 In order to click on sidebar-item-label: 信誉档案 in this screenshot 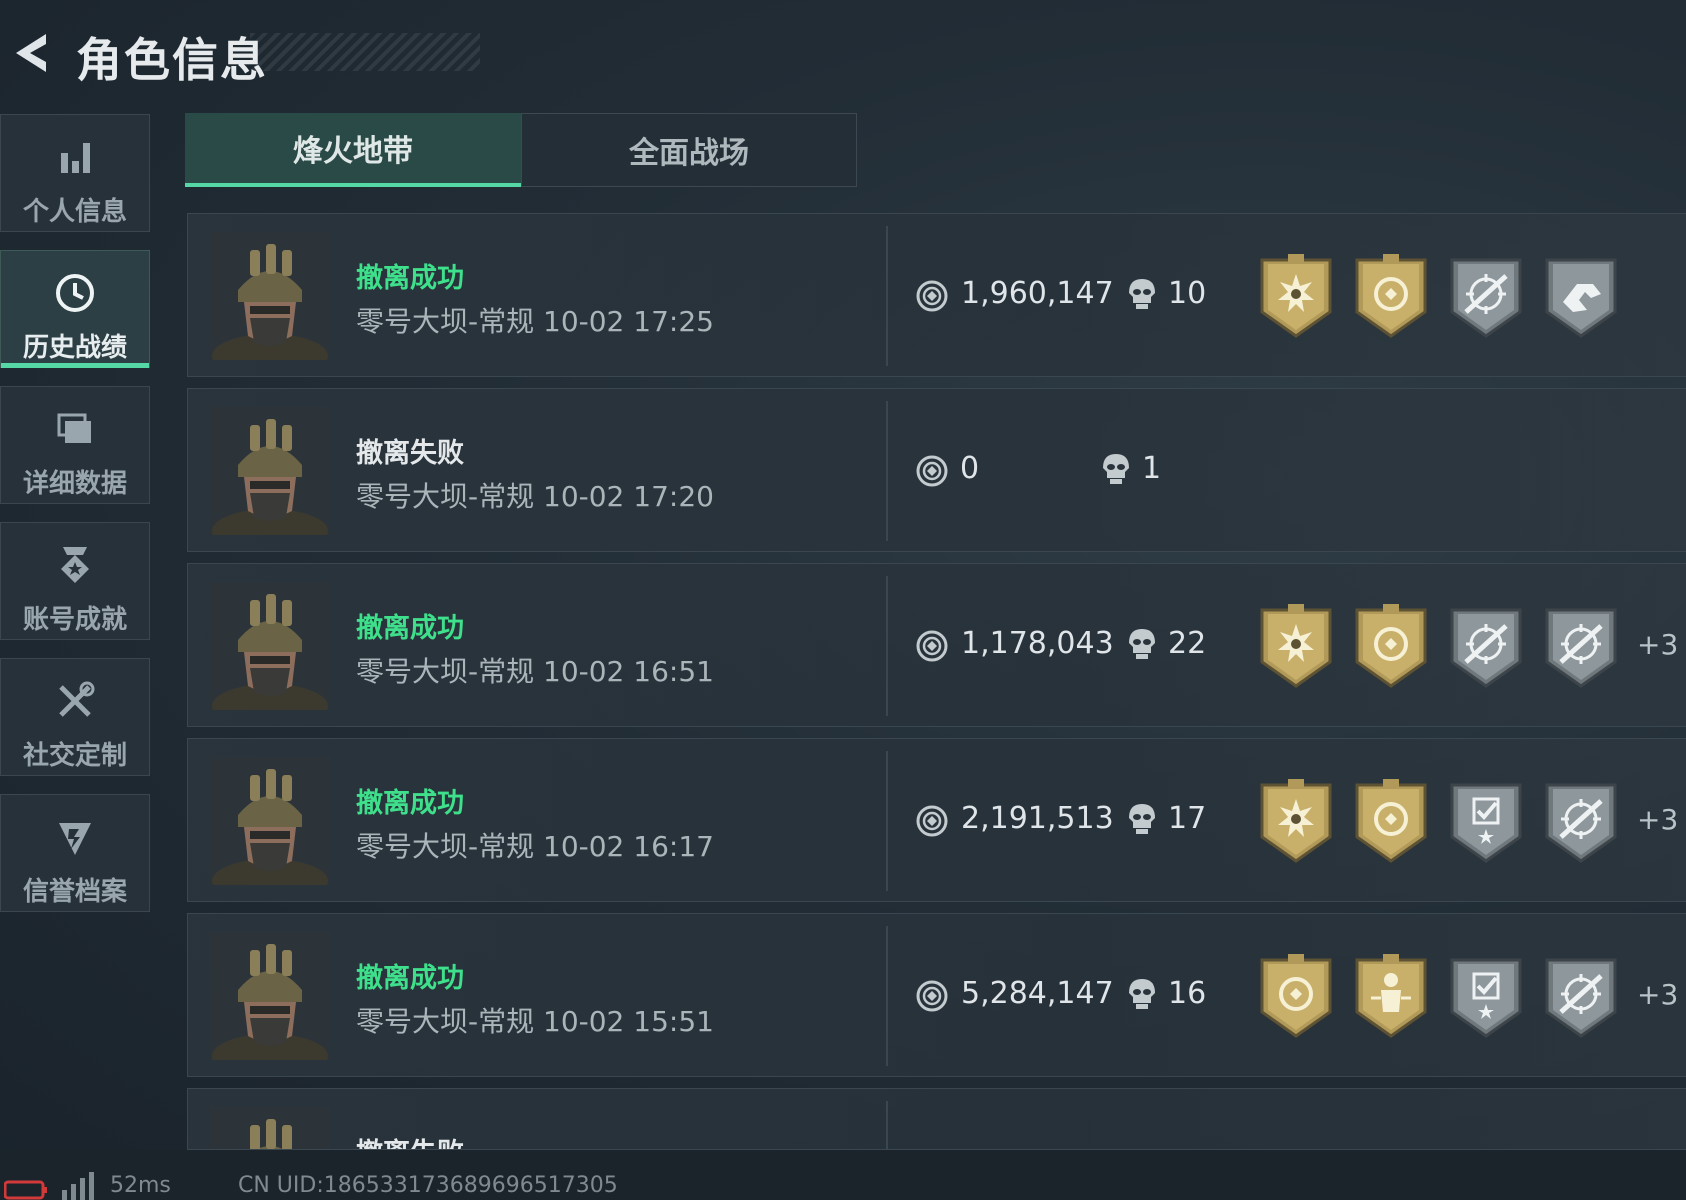, I will do `click(74, 892)`.